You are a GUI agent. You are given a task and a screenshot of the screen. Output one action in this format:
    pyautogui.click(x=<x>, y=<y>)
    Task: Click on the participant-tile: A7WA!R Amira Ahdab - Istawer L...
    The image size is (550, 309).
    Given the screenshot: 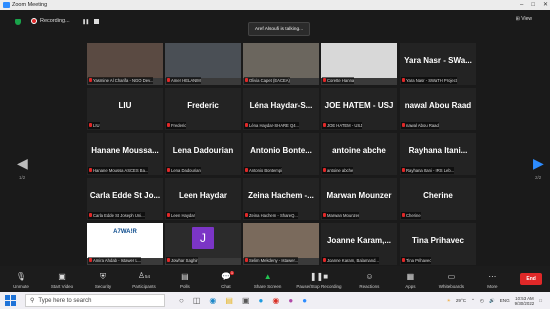 What is the action you would take?
    pyautogui.click(x=125, y=244)
    